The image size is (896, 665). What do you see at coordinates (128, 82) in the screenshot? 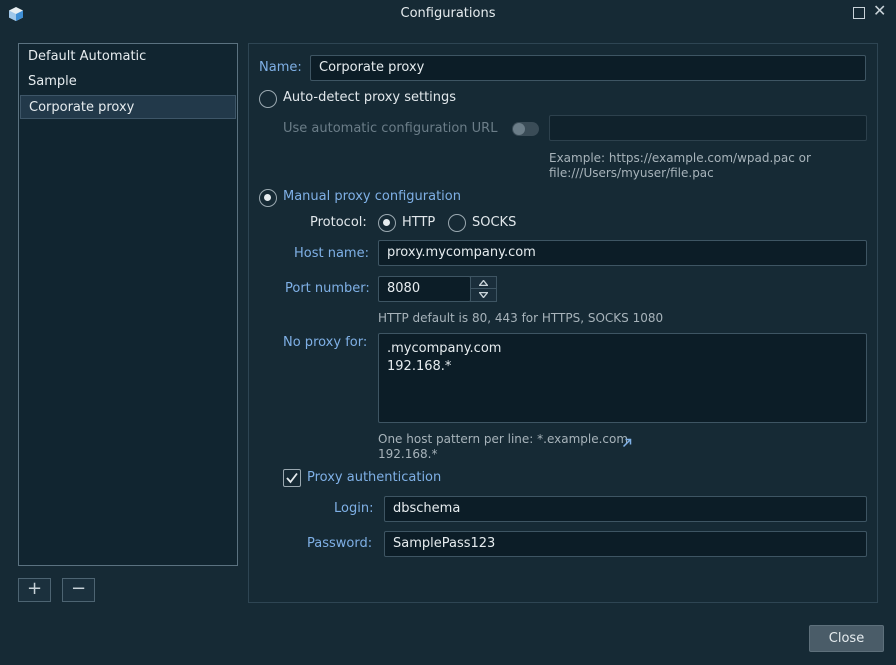
I see `list-item: Sample` at bounding box center [128, 82].